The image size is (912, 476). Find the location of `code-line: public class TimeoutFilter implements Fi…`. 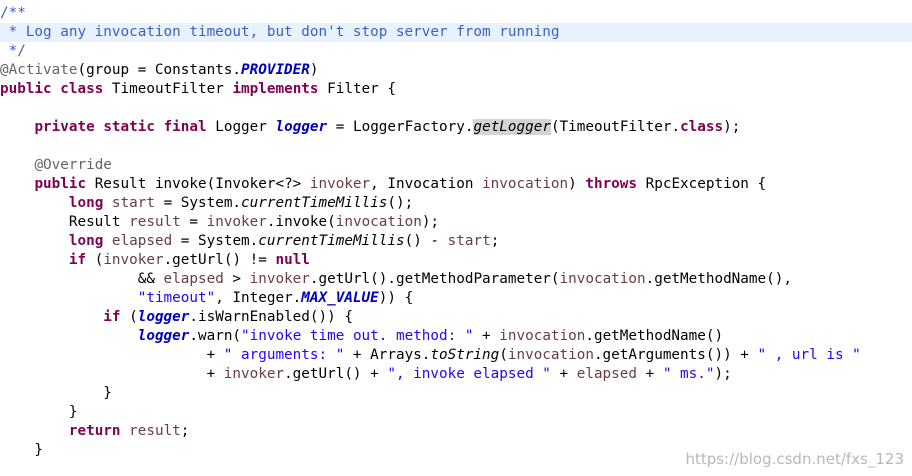

code-line: public class TimeoutFilter implements Fi… is located at coordinates (456, 89).